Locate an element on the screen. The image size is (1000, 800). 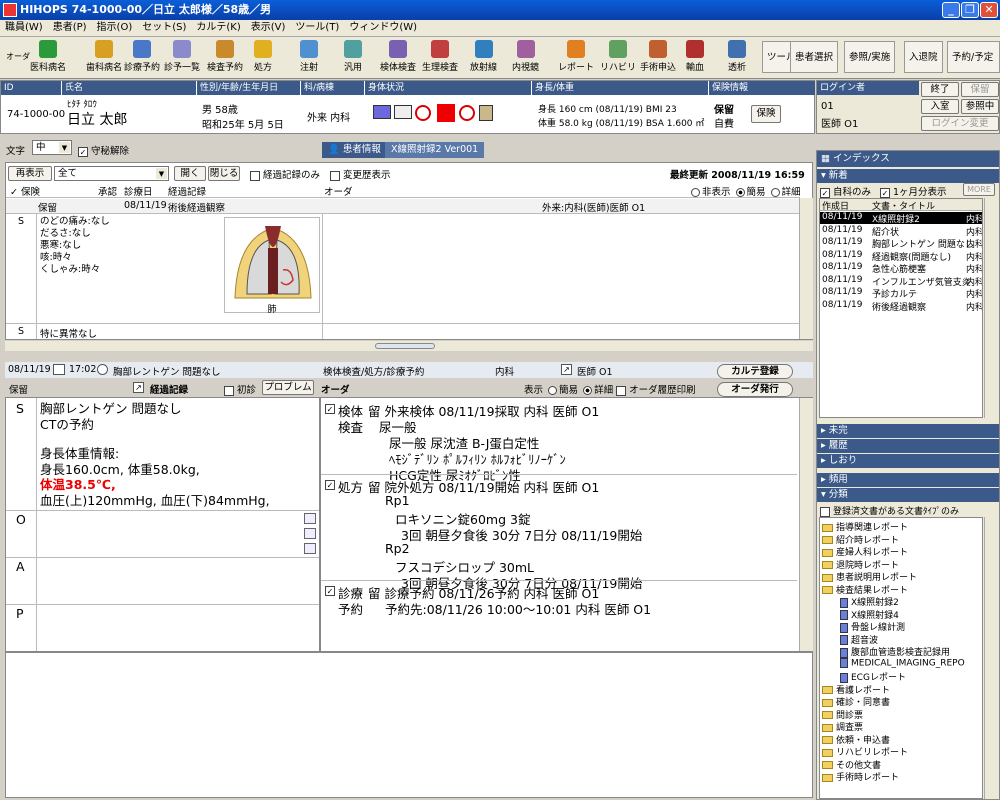
end-button: 終了 is located at coordinates (940, 89).